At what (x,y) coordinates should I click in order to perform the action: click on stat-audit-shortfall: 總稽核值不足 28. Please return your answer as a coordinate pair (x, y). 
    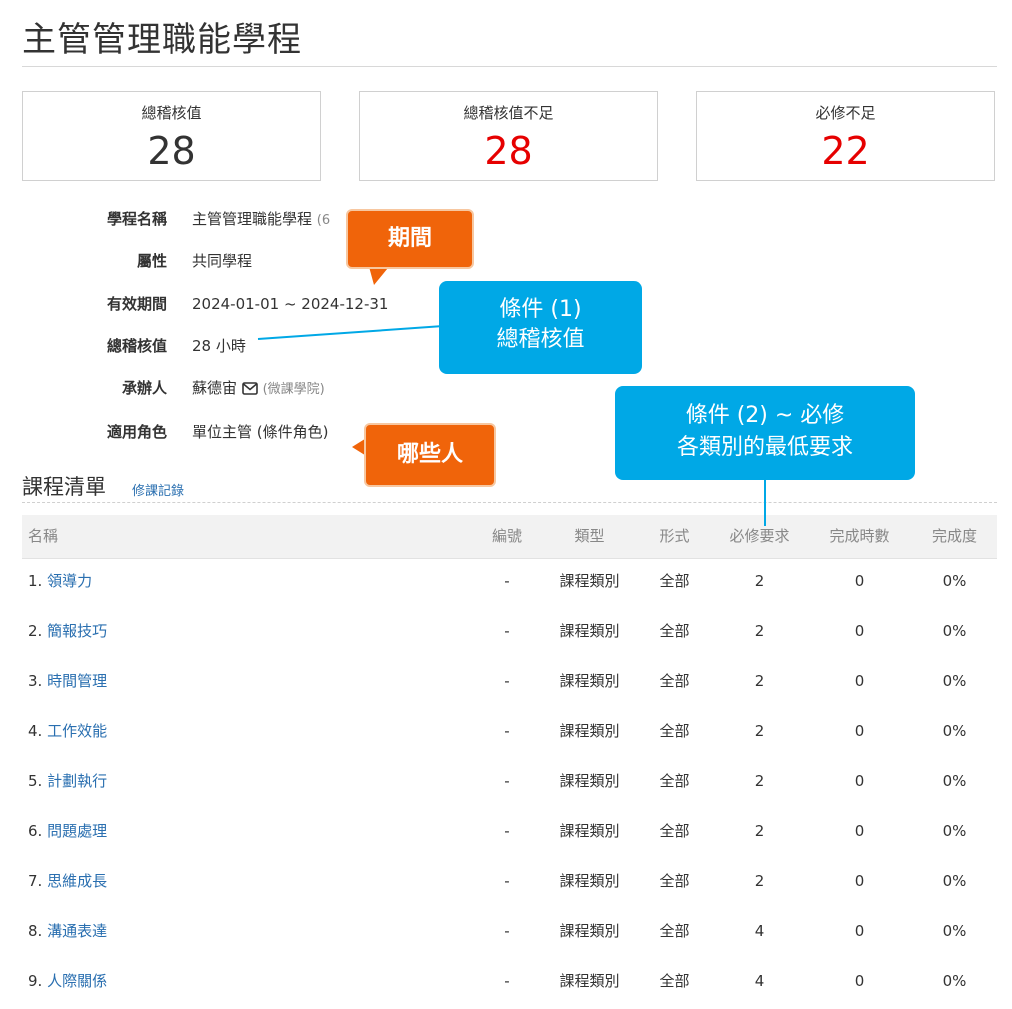
    Looking at the image, I should click on (508, 136).